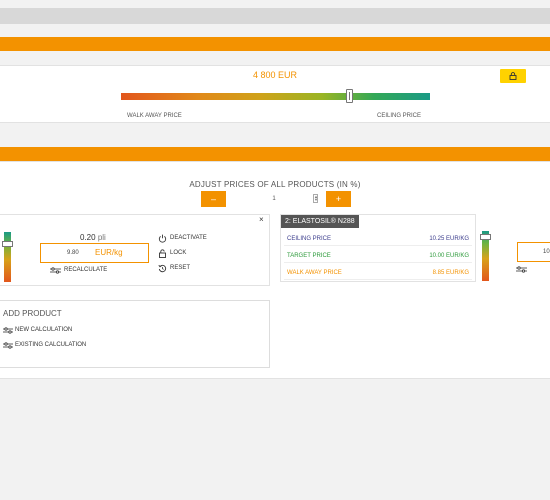 The height and width of the screenshot is (500, 550). What do you see at coordinates (78, 270) in the screenshot?
I see `recalculate-button: RECALCULATE` at bounding box center [78, 270].